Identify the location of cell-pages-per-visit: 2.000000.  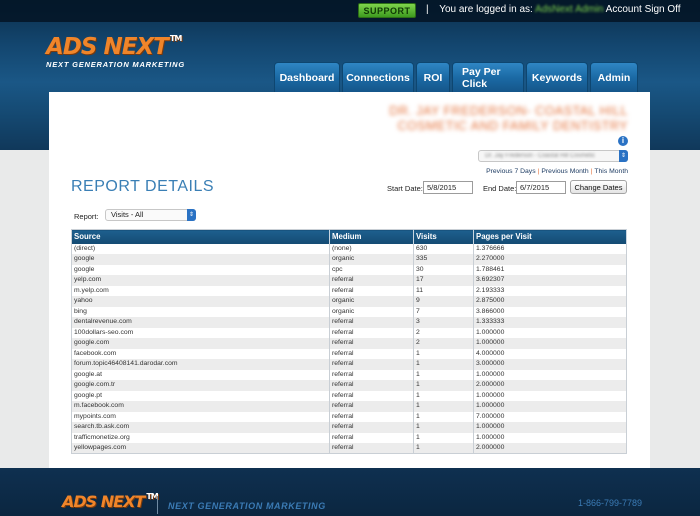
(550, 448).